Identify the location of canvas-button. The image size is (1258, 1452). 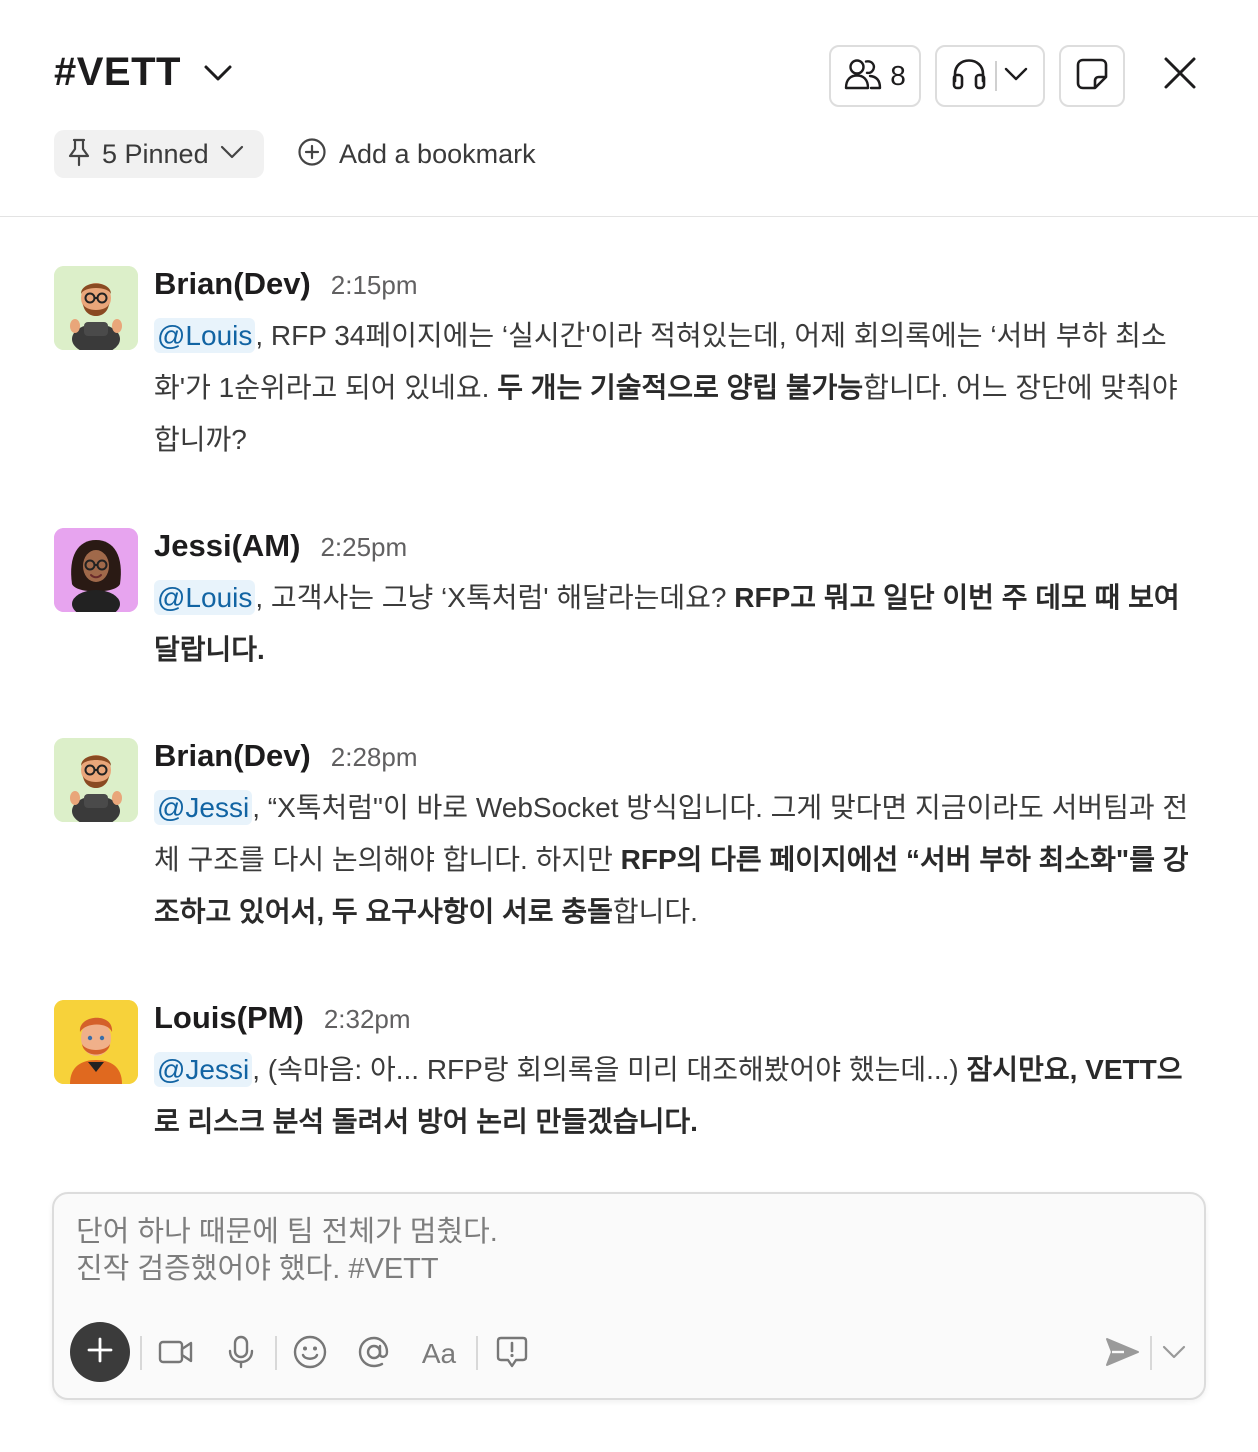
(1092, 76).